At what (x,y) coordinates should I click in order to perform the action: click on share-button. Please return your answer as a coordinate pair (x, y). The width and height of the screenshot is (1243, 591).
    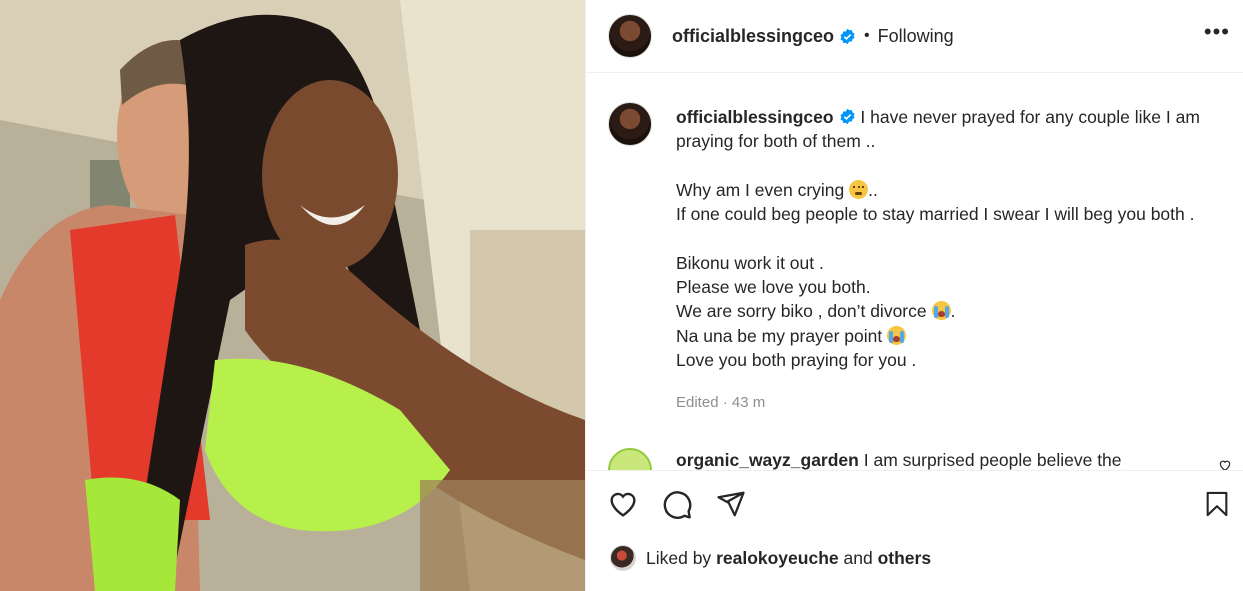
    Looking at the image, I should click on (731, 504).